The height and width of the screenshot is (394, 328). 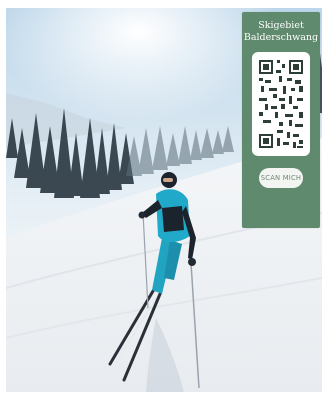 What do you see at coordinates (281, 37) in the screenshot?
I see `resort-title-line2: Balderschwang` at bounding box center [281, 37].